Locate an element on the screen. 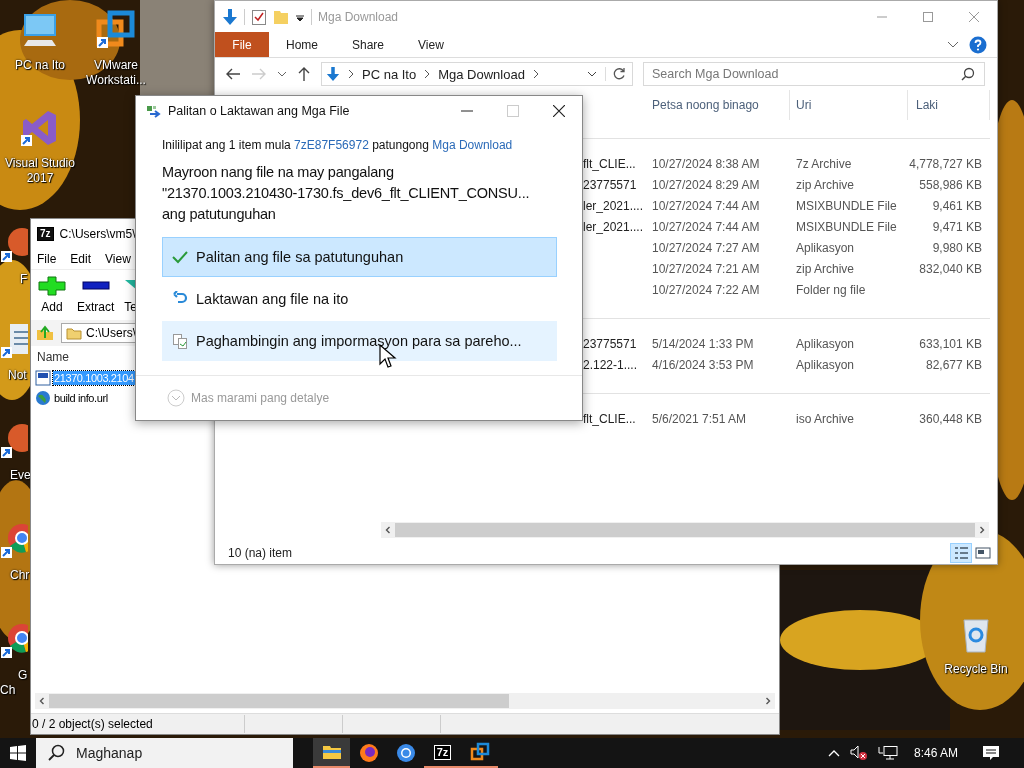  address-bar: PC na Ito Mga Download is located at coordinates (477, 74).